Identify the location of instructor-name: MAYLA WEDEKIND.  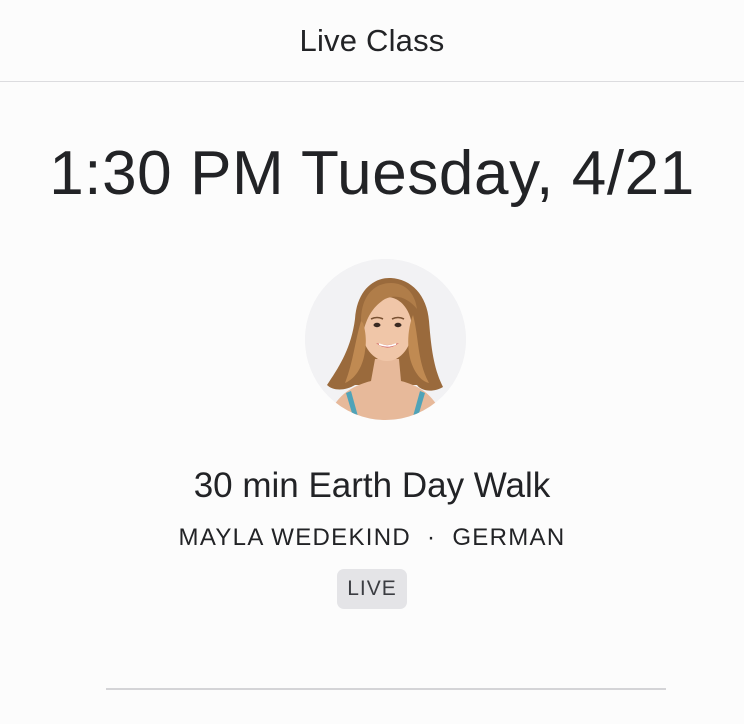
(295, 537).